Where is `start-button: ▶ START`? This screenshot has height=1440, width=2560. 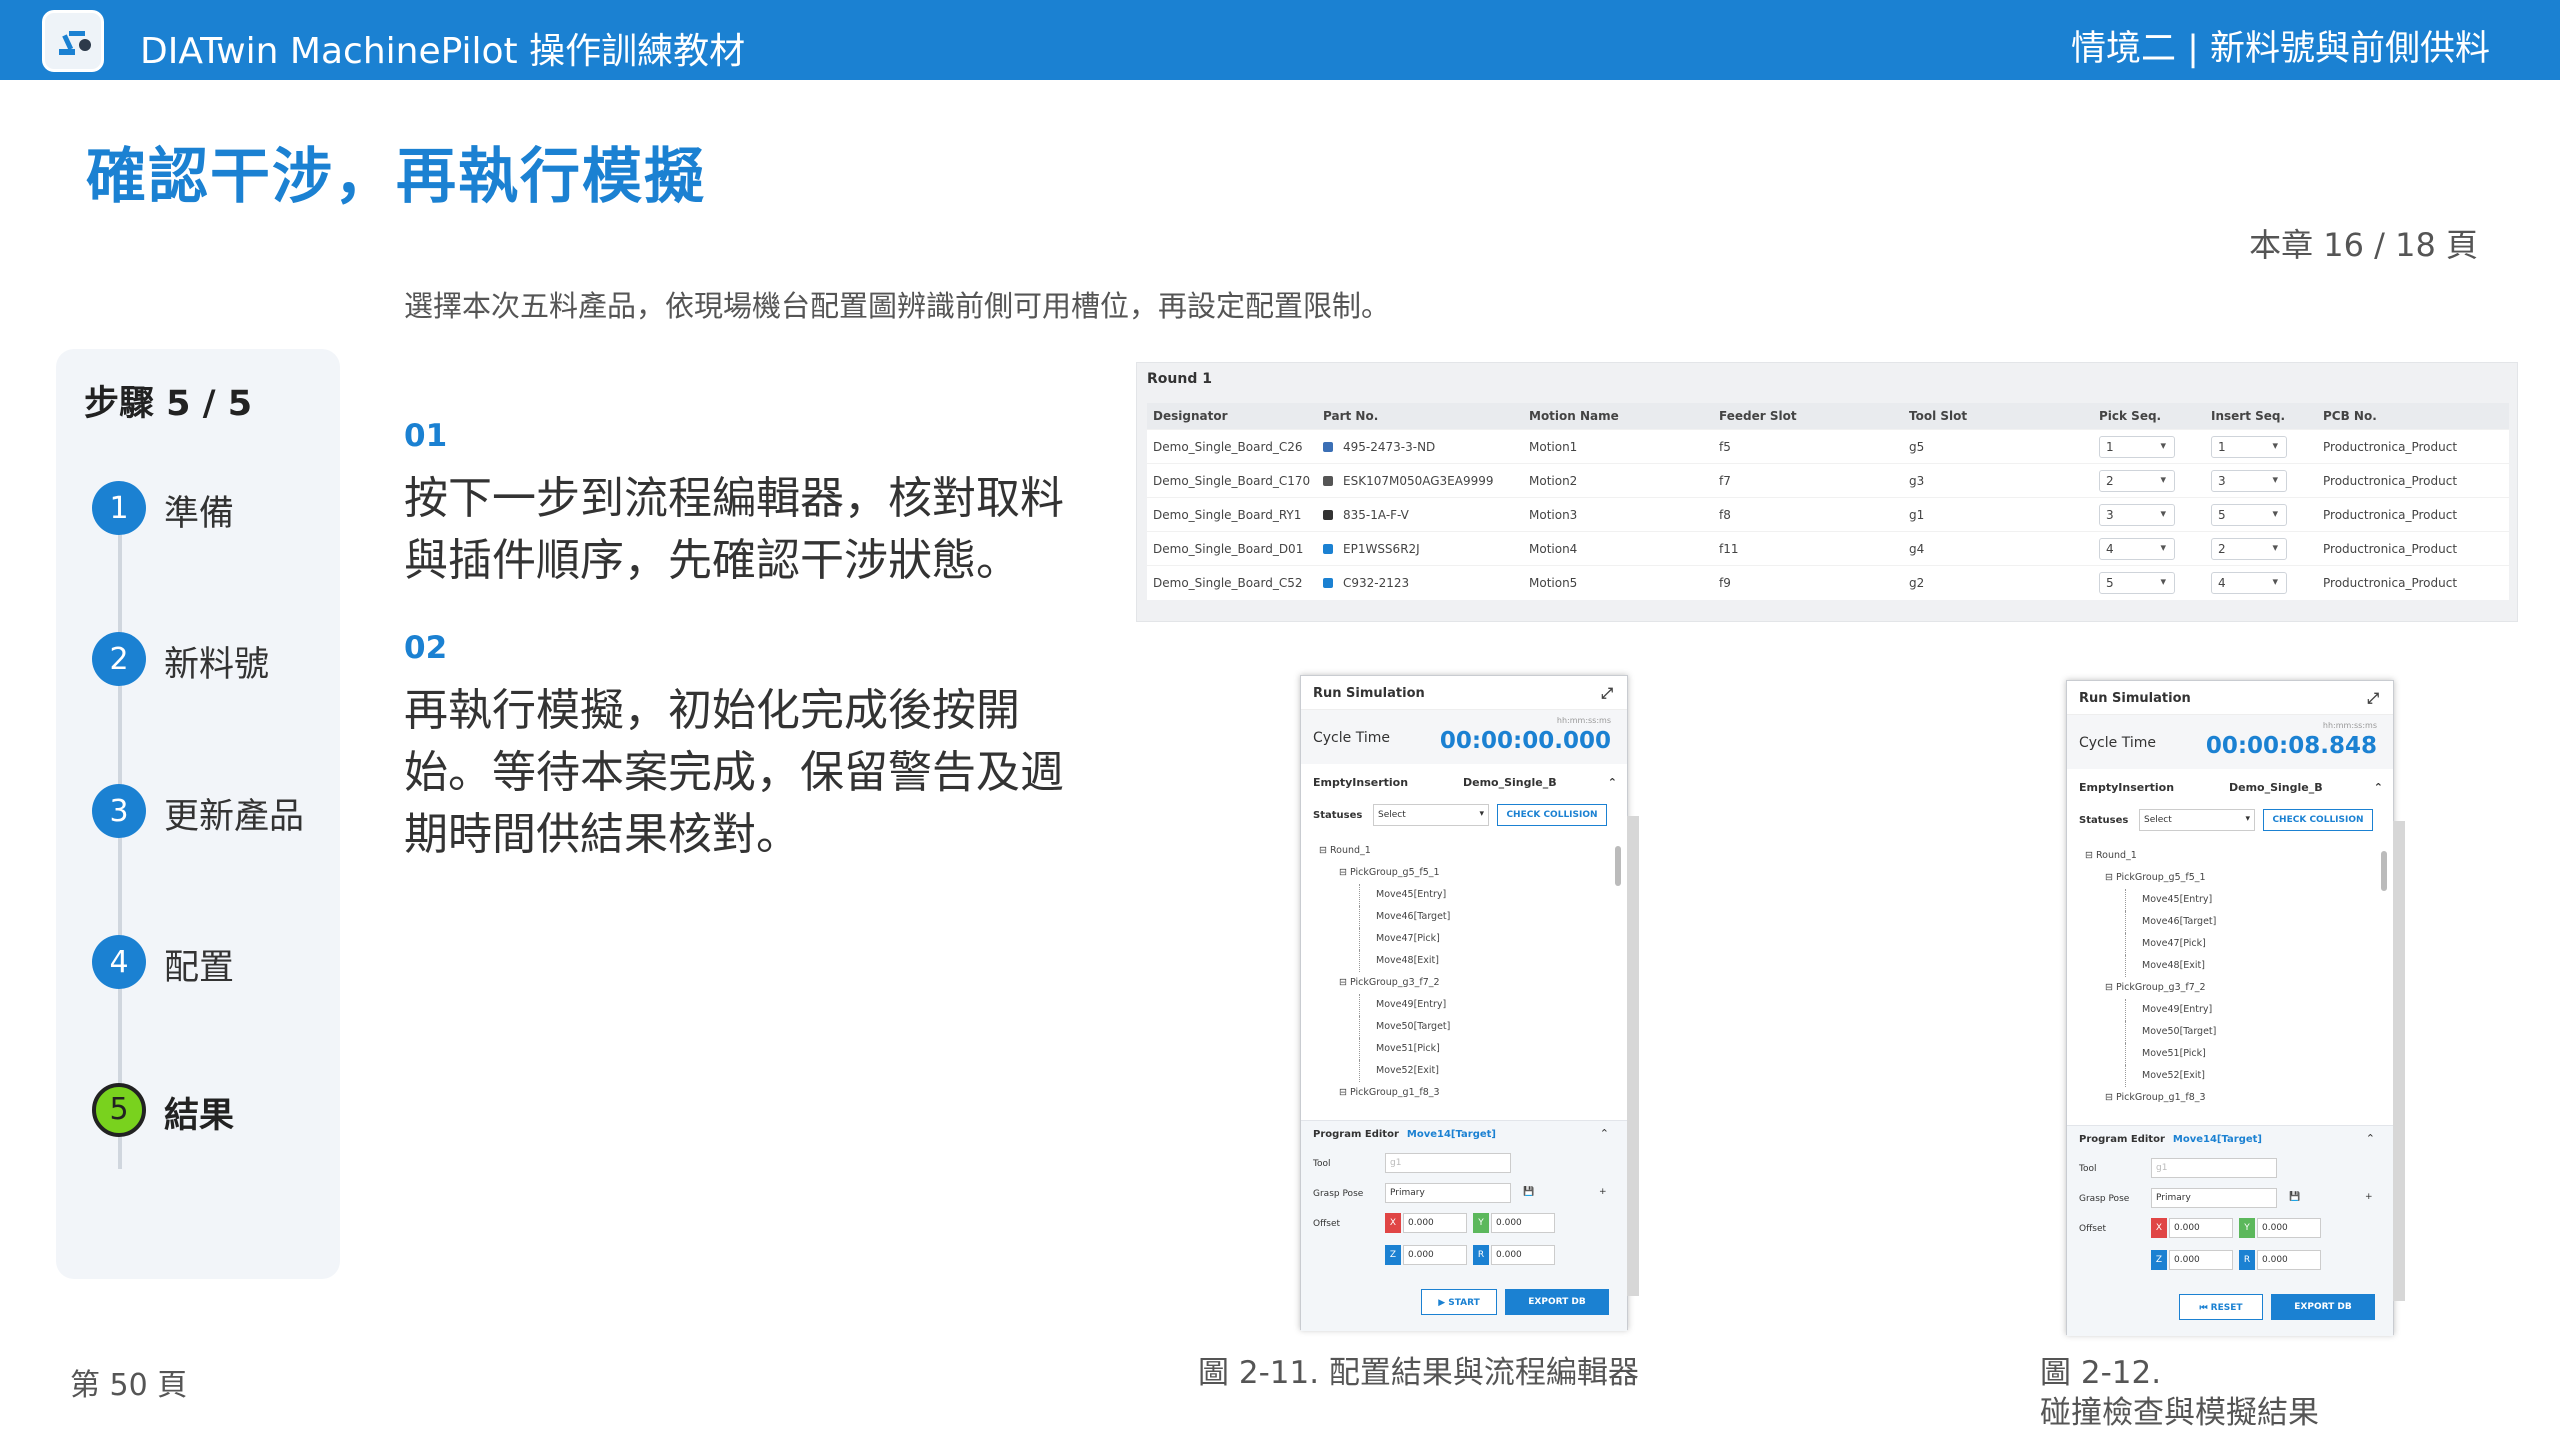
start-button: ▶ START is located at coordinates (1459, 1302).